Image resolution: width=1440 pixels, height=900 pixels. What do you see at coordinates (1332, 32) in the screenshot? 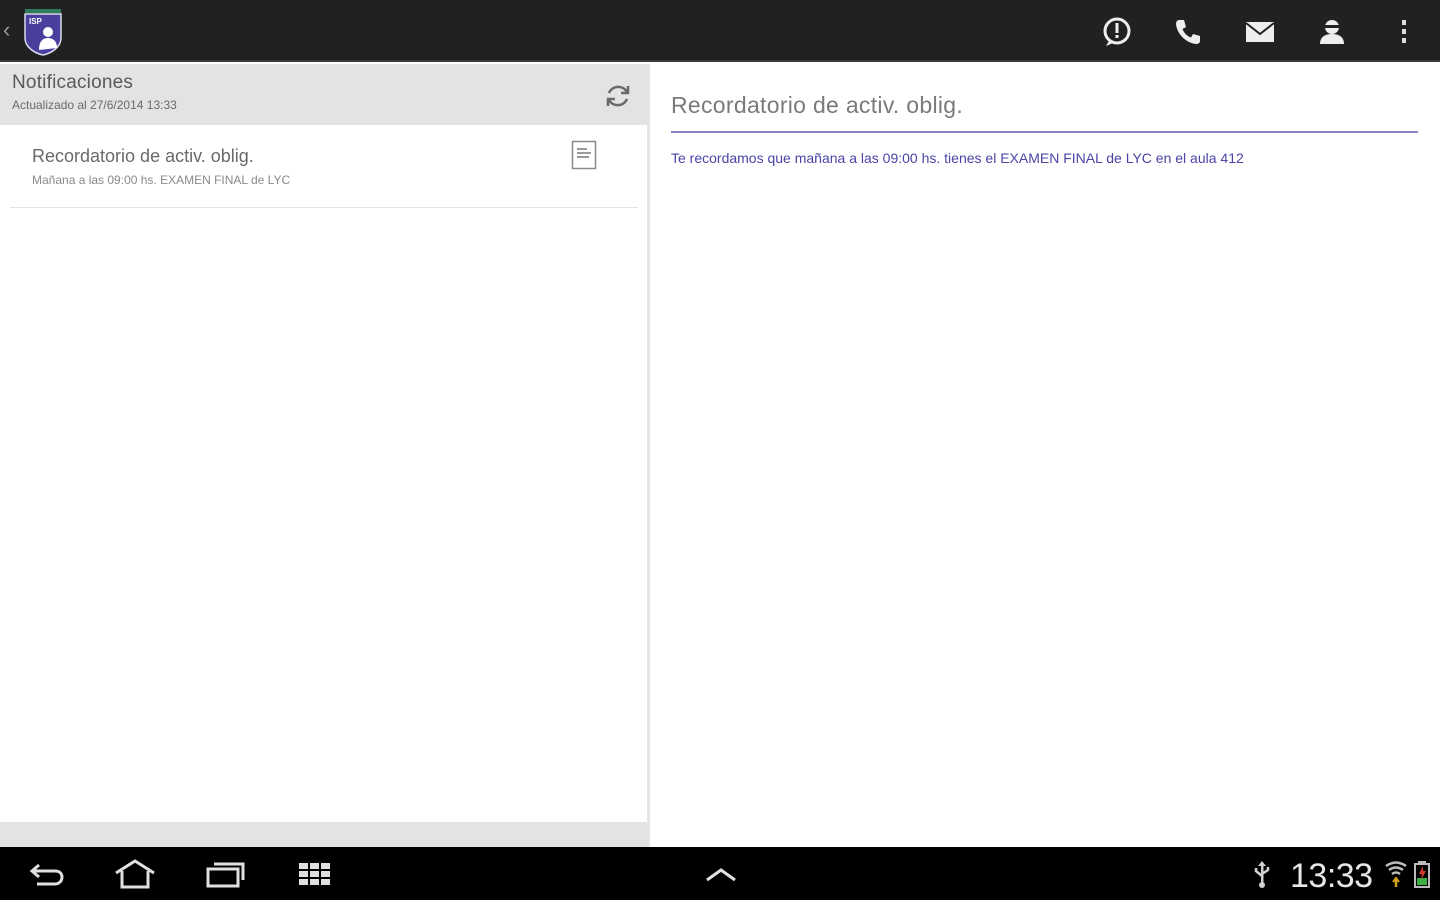
I see `contact-icon` at bounding box center [1332, 32].